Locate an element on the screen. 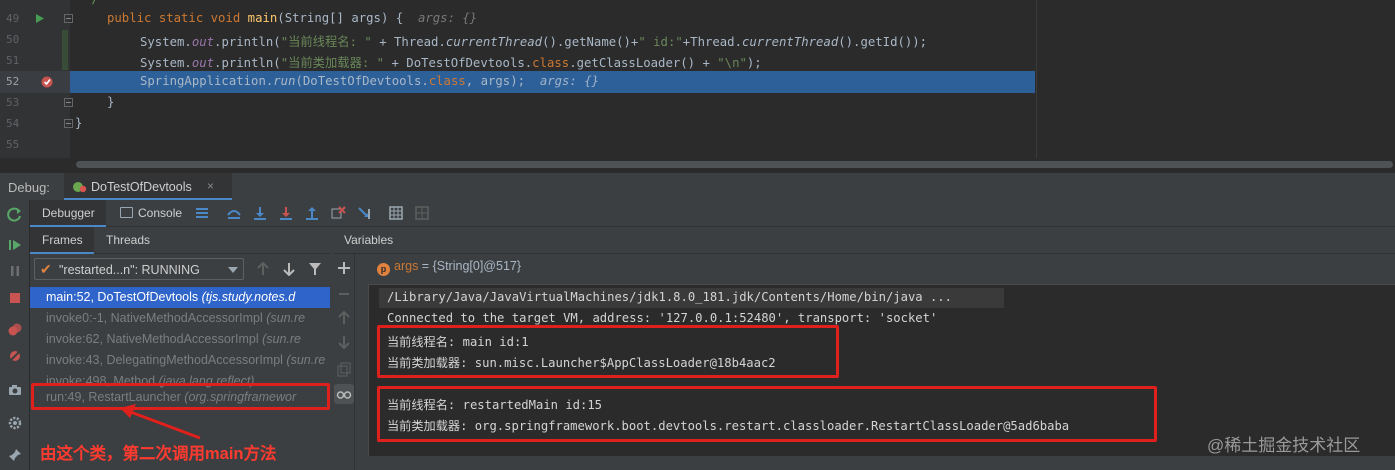 The height and width of the screenshot is (470, 1395). annotation-text: 由这个类，第二次调用main方法 is located at coordinates (158, 454).